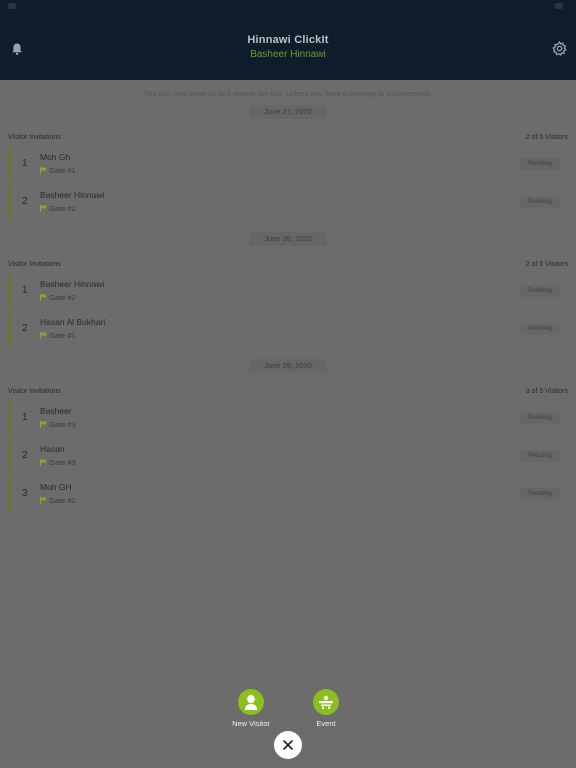 Image resolution: width=576 pixels, height=768 pixels. What do you see at coordinates (559, 48) in the screenshot?
I see `gear-icon` at bounding box center [559, 48].